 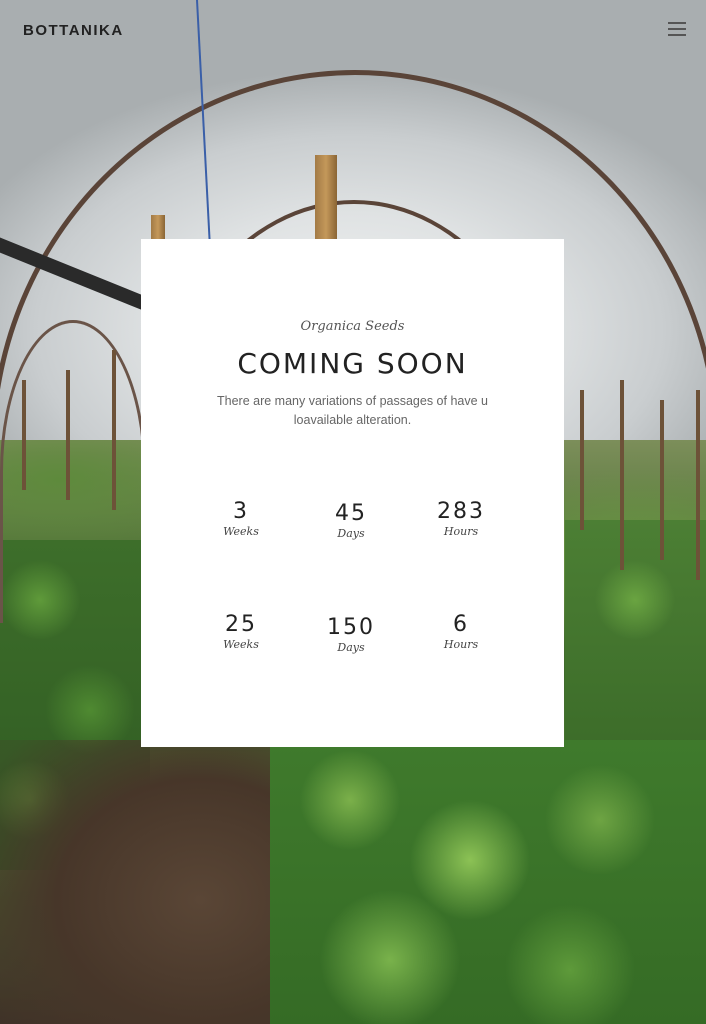 What do you see at coordinates (352, 363) in the screenshot?
I see `page-title: COMING SOON` at bounding box center [352, 363].